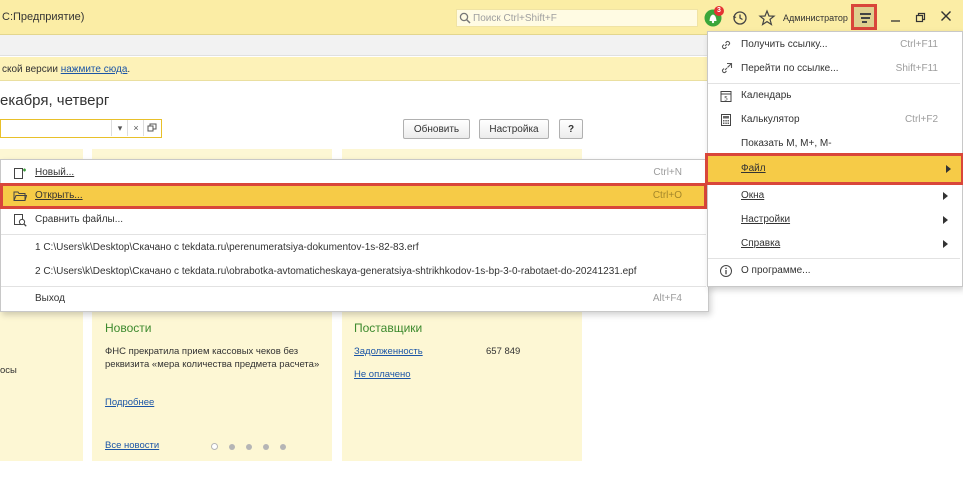  What do you see at coordinates (20, 196) in the screenshot?
I see `open-folder-icon` at bounding box center [20, 196].